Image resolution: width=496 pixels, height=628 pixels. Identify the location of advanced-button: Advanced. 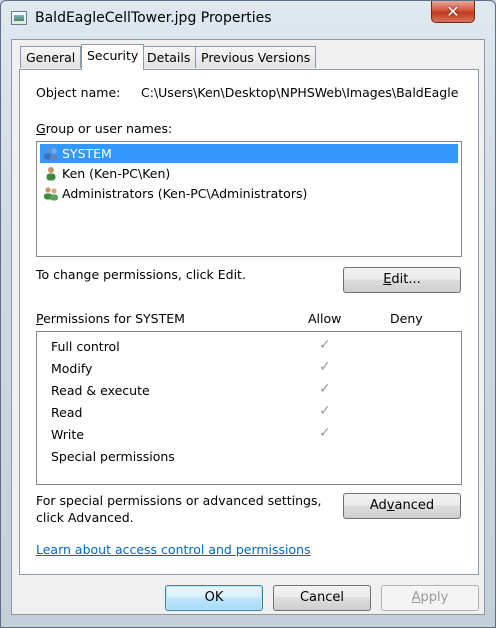
(402, 506).